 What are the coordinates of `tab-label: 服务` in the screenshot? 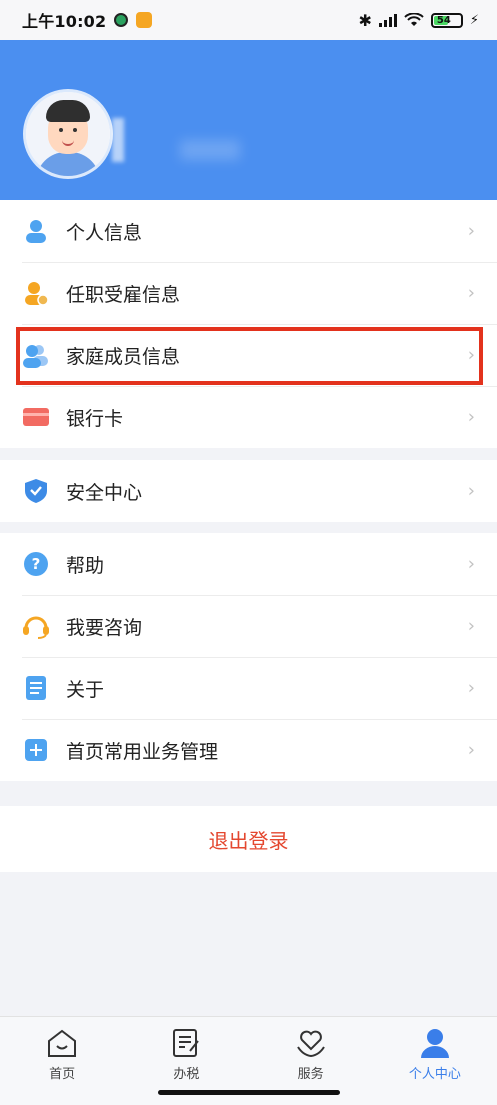 It's located at (310, 1074).